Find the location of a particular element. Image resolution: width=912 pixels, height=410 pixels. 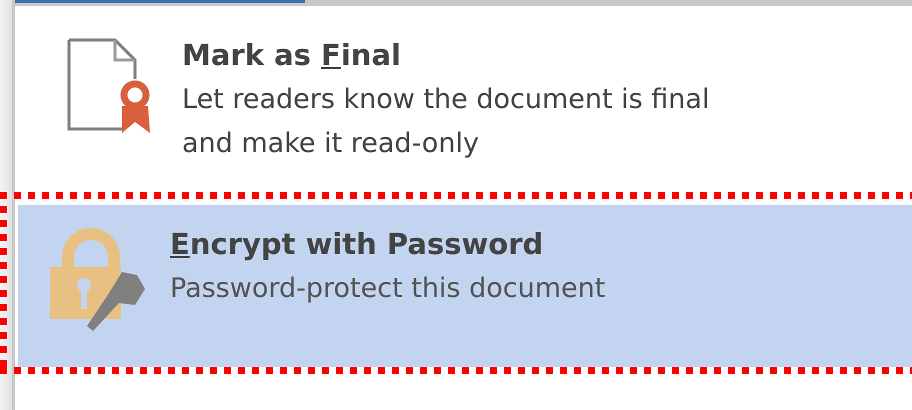

item-description: Let readers know the document is final and make it read-only is located at coordinates (446, 122).